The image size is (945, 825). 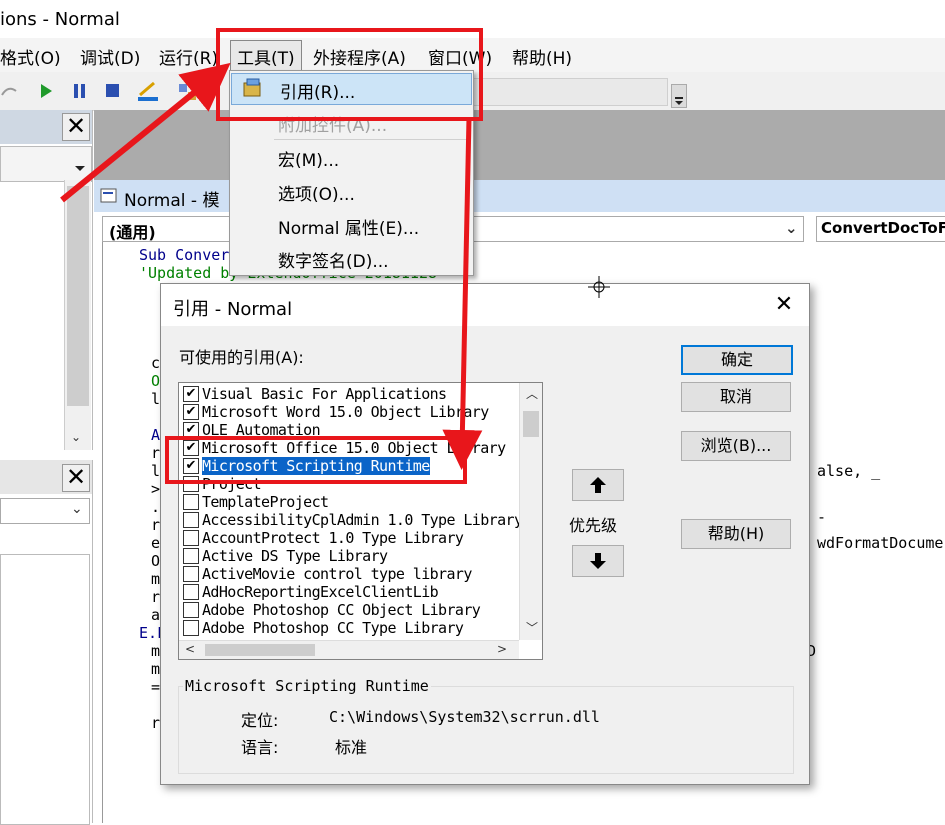 I want to click on arrow-to-reference, so click(x=462, y=293).